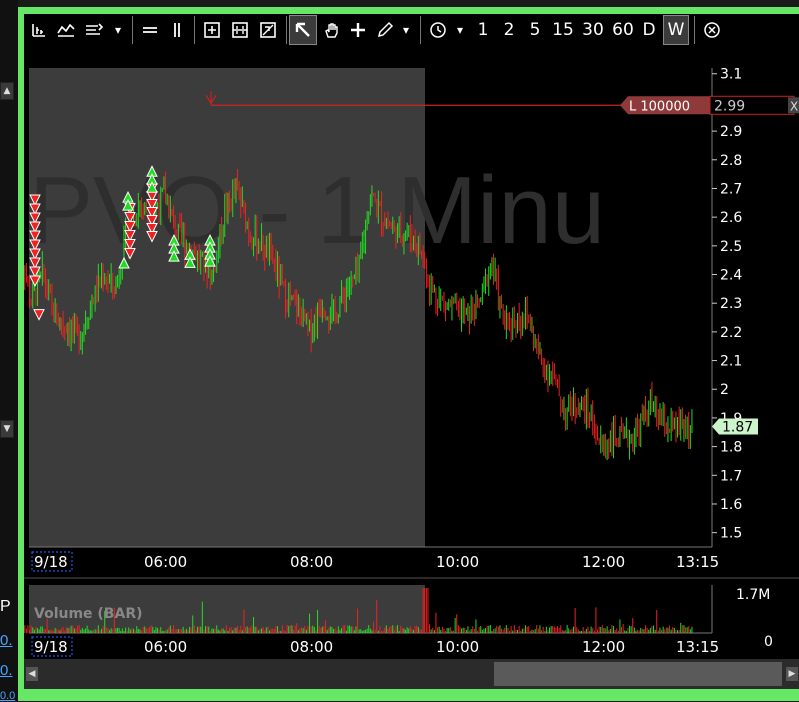  Describe the element at coordinates (535, 30) in the screenshot. I see `interval-5-button: 5` at that location.